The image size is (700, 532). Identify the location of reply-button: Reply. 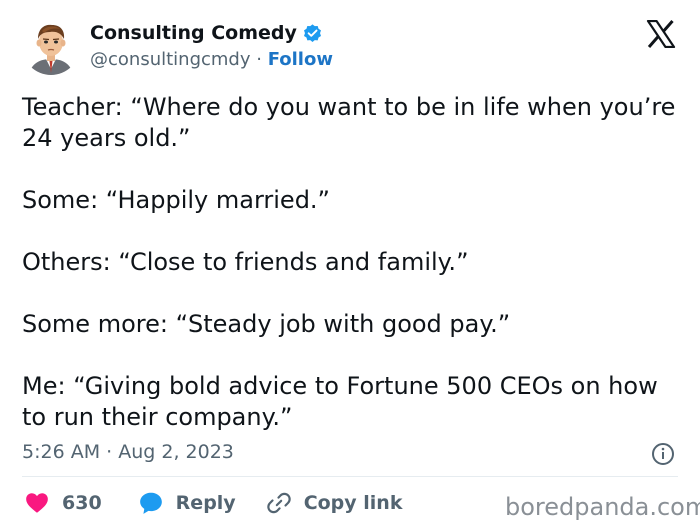
(187, 503).